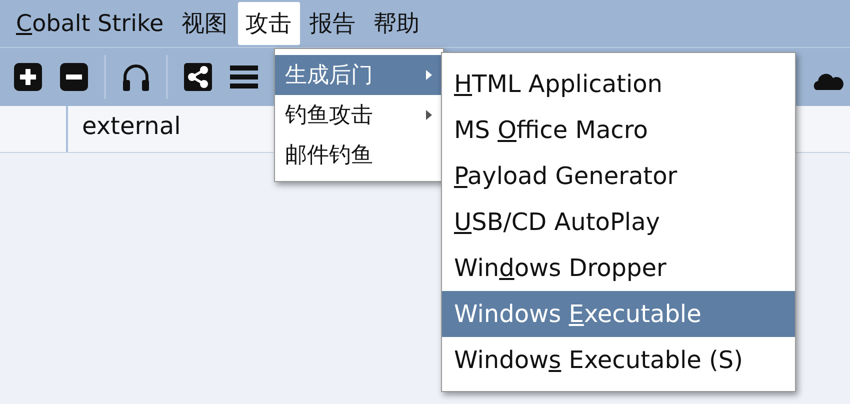 Image resolution: width=850 pixels, height=404 pixels. What do you see at coordinates (269, 23) in the screenshot?
I see `menu-title: 攻击` at bounding box center [269, 23].